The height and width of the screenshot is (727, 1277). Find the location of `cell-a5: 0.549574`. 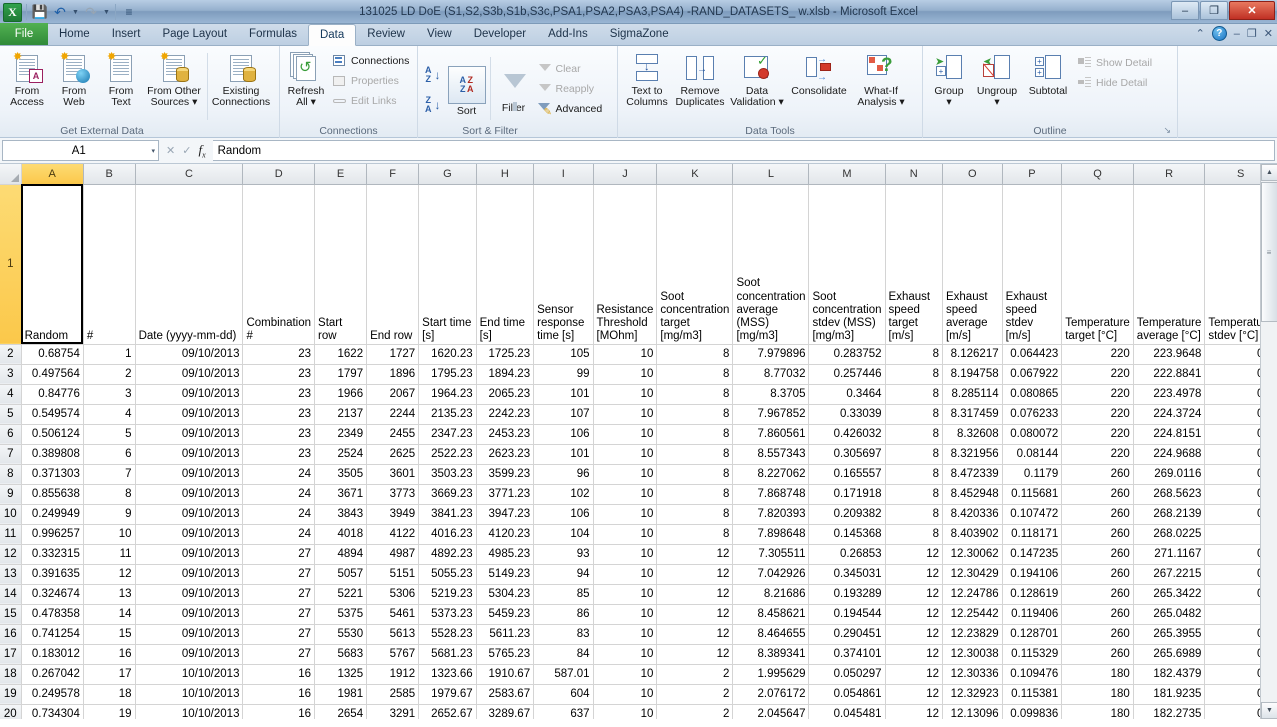

cell-a5: 0.549574 is located at coordinates (52, 414).